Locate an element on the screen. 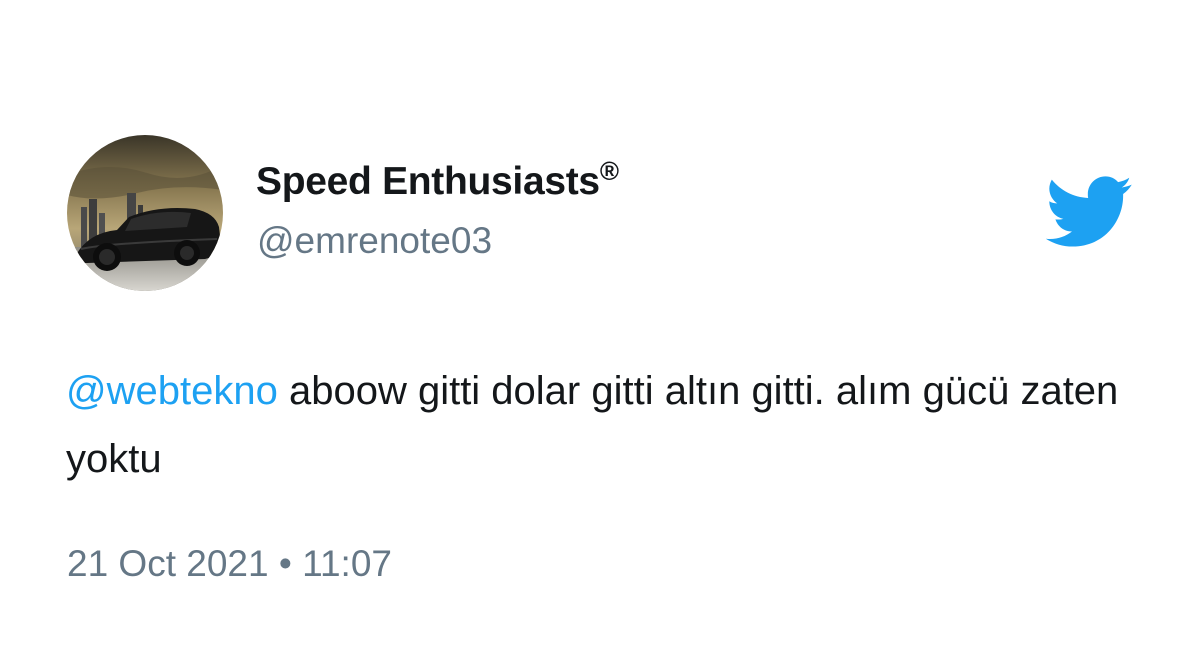 The image size is (1200, 652). author-handle: @emrenote03 is located at coordinates (374, 241).